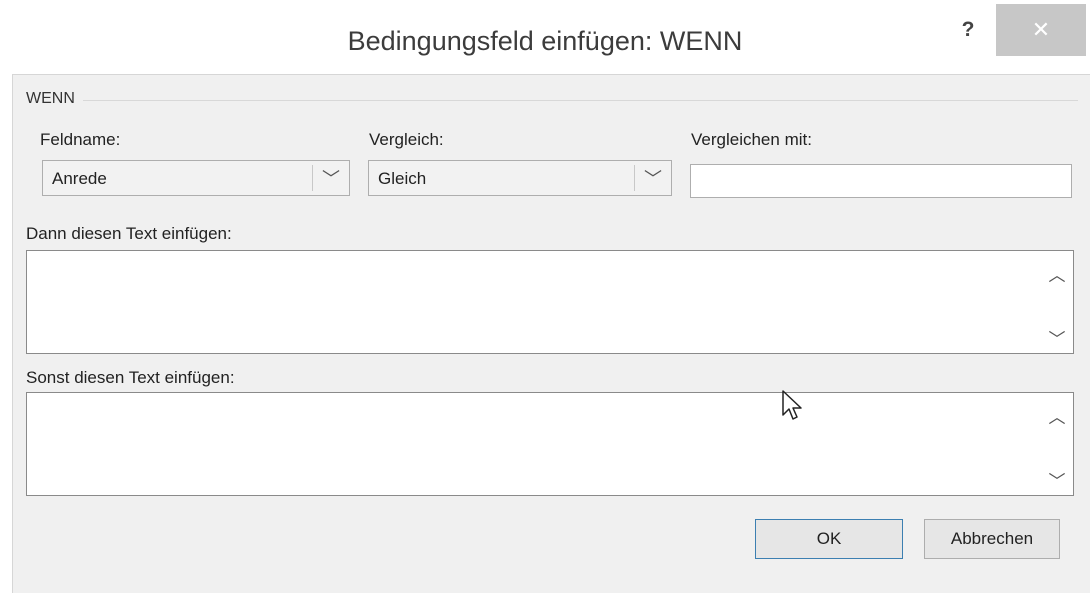  I want to click on group-divider, so click(552, 100).